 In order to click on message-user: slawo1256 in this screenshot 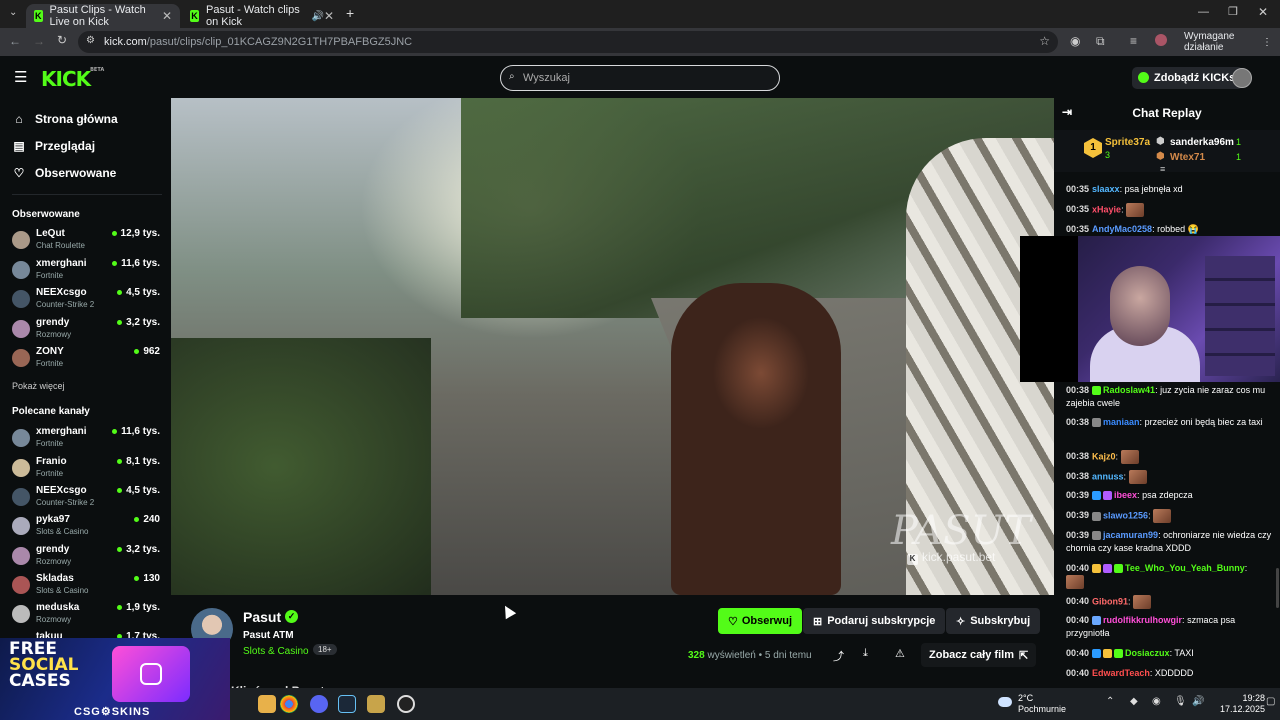, I will do `click(1125, 515)`.